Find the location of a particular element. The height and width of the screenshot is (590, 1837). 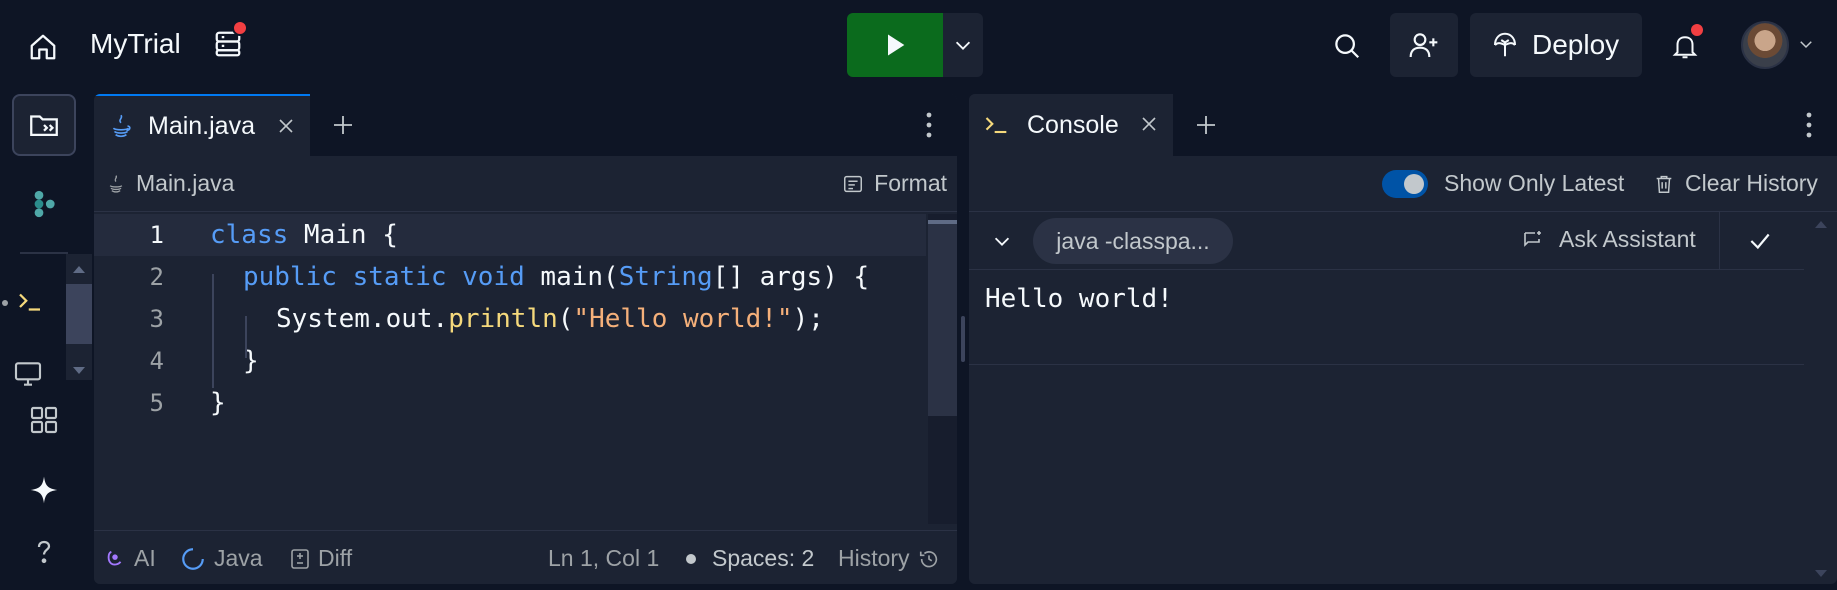

deploy-button: Deploy is located at coordinates (1556, 45).